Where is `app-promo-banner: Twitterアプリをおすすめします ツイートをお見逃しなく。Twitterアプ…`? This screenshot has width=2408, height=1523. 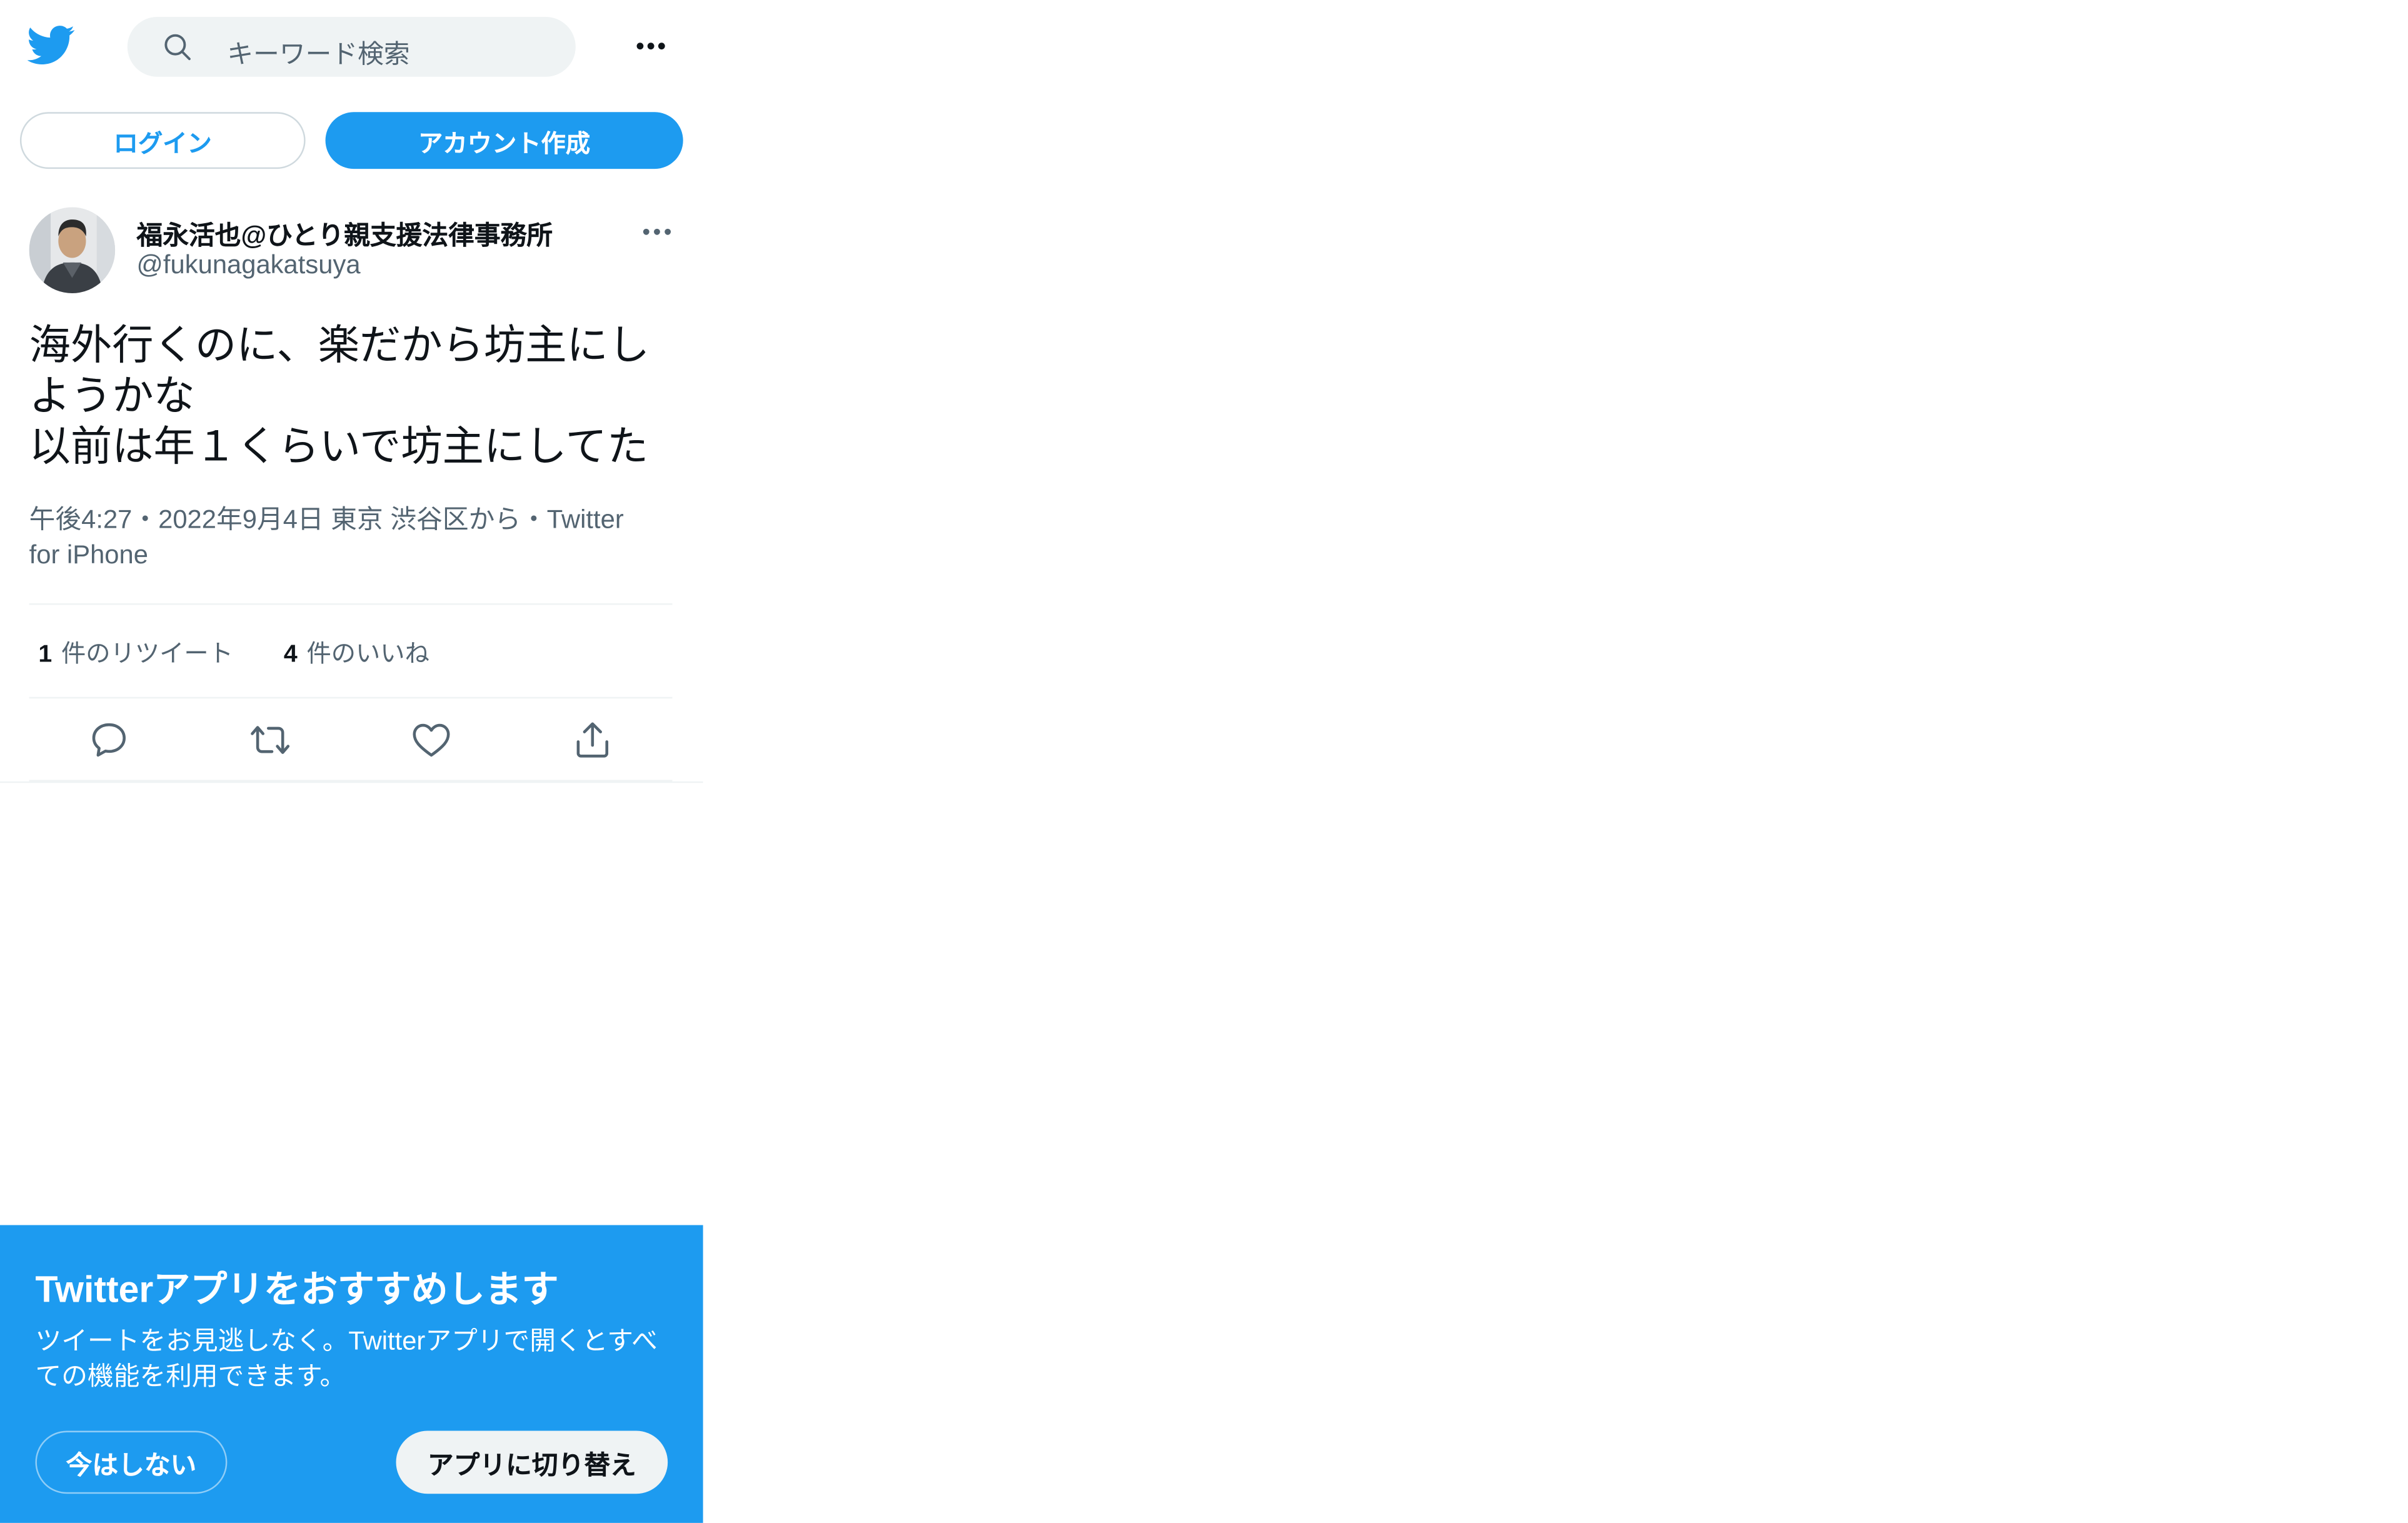
app-promo-banner: Twitterアプリをおすすめします ツイートをお見逃しなく。Twitterアプ… is located at coordinates (351, 1374).